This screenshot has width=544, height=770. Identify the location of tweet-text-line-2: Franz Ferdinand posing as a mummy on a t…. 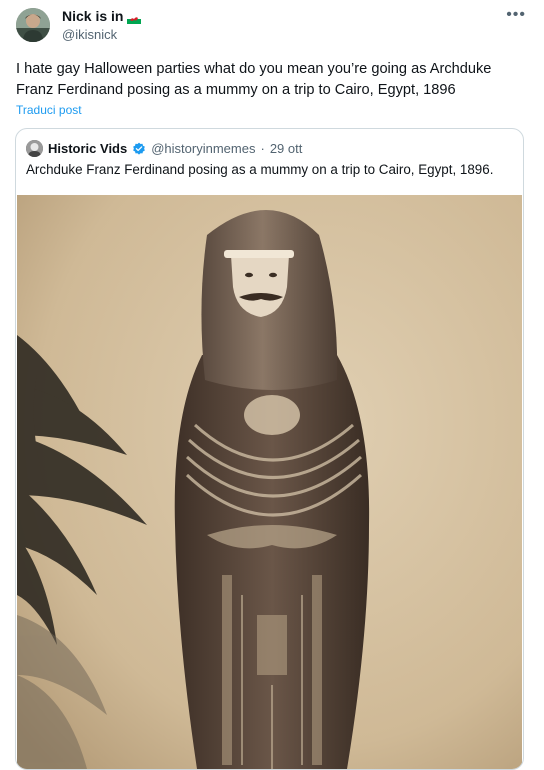
(236, 90).